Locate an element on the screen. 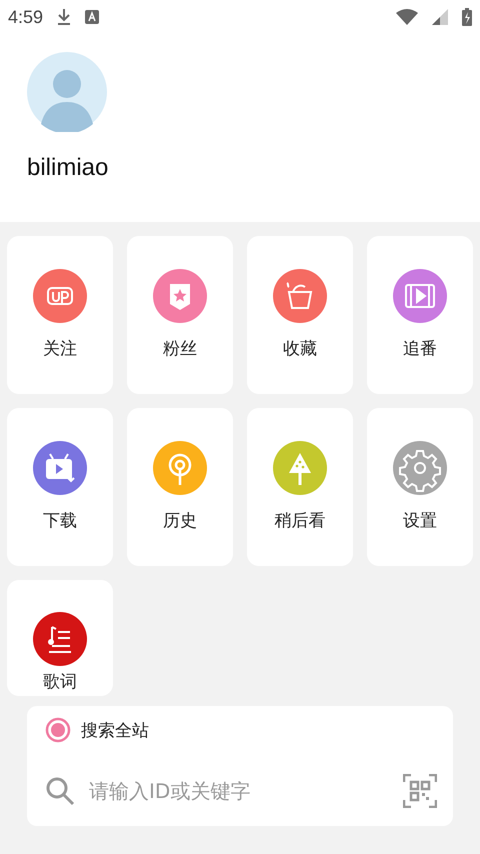  status-time: 4:59 is located at coordinates (26, 17).